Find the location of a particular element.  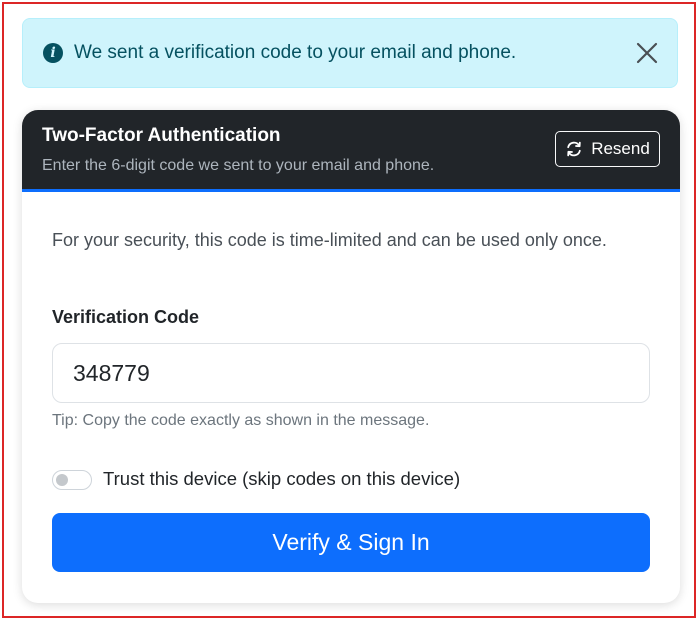

resend-label: Resend is located at coordinates (620, 148).